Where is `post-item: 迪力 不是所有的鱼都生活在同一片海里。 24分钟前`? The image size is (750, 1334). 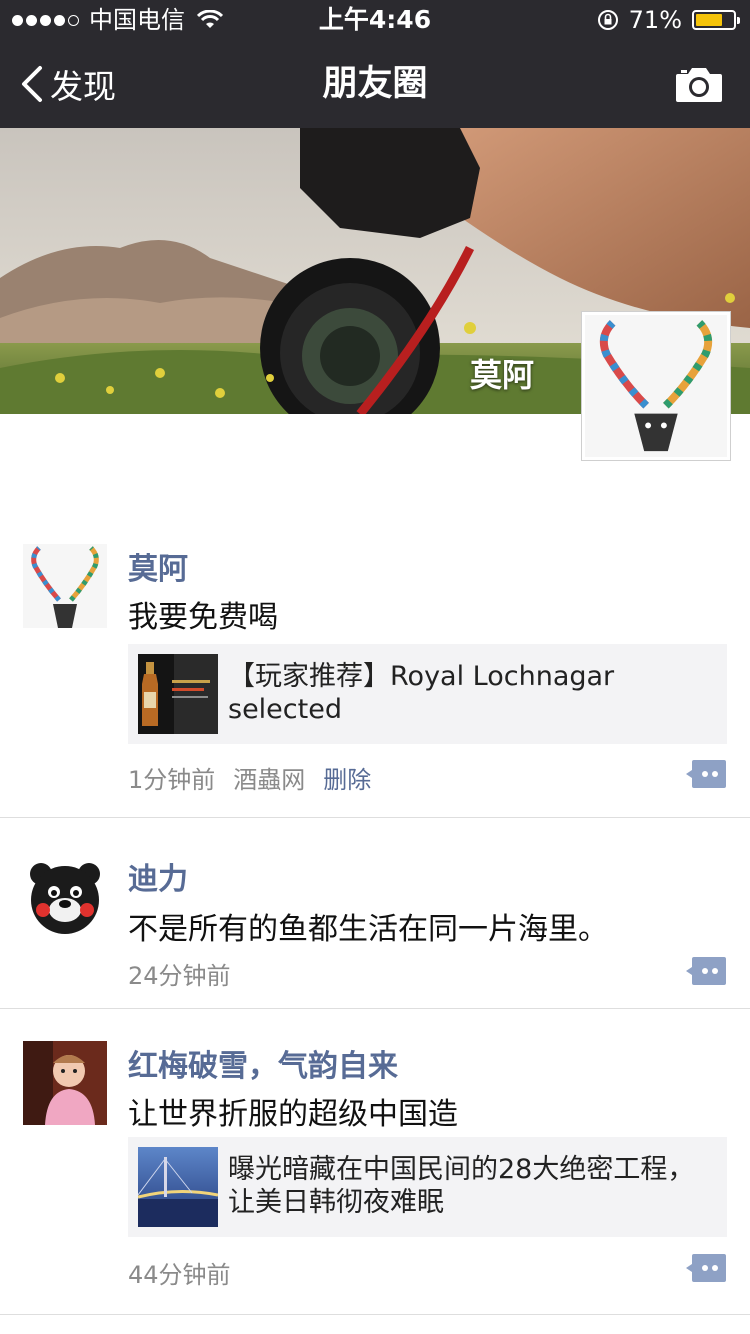
post-item: 迪力 不是所有的鱼都生活在同一片海里。 24分钟前 is located at coordinates (375, 913).